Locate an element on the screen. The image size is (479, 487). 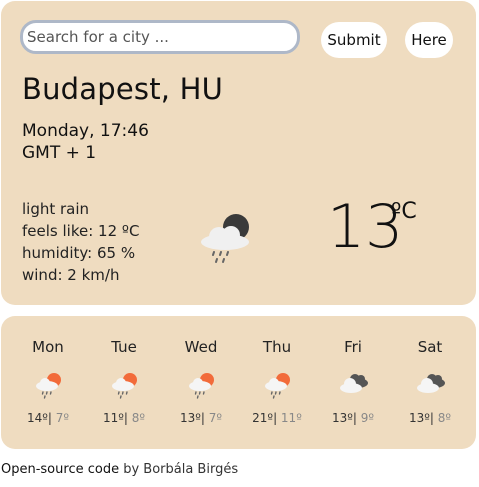
forecast-day: Sat 13º| 8º is located at coordinates (430, 382).